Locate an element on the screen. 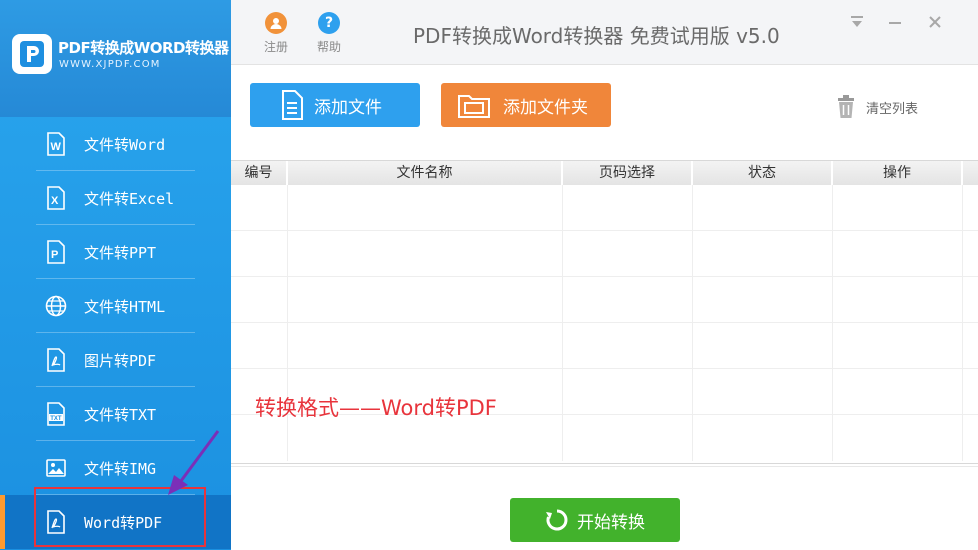 The height and width of the screenshot is (550, 978). sidebar-item-file-to-html: 文件转HTML is located at coordinates (115, 306).